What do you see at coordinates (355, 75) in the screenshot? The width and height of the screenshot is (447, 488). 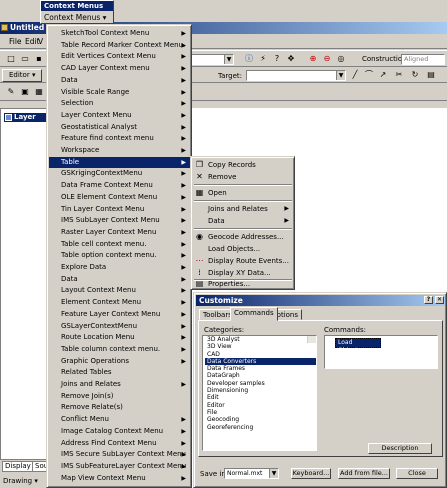 I see `line-tool-icon: ╱` at bounding box center [355, 75].